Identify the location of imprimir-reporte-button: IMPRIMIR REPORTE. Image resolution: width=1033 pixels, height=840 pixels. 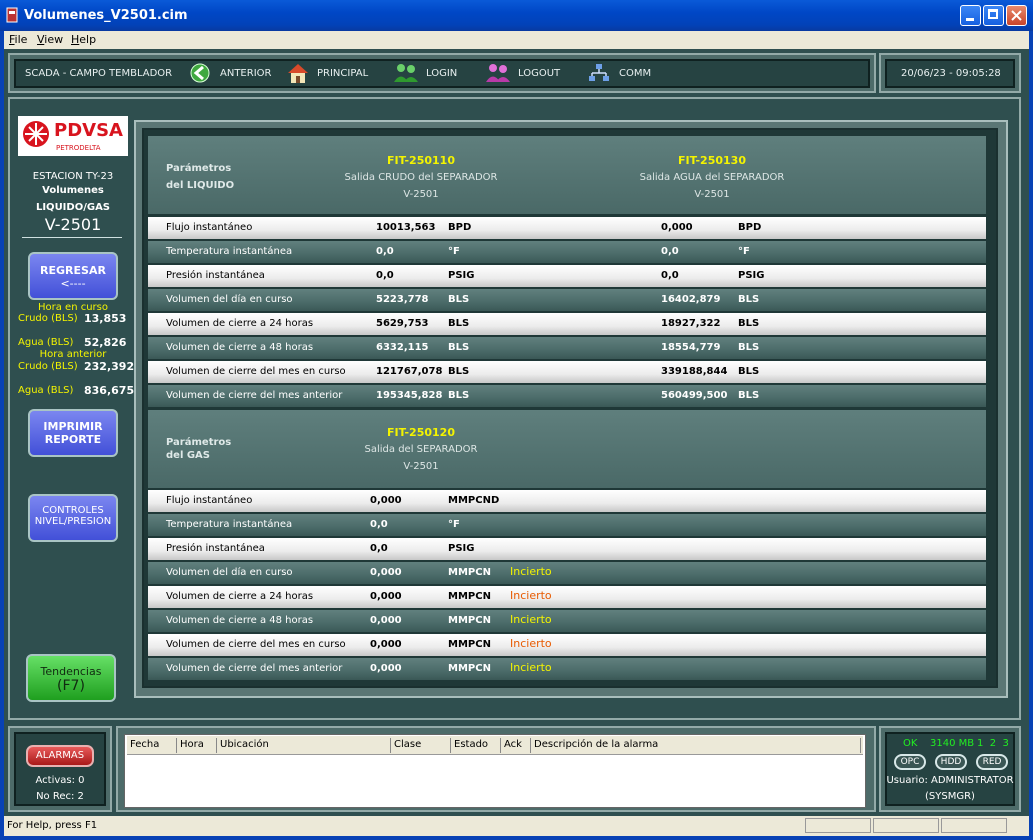
(73, 433).